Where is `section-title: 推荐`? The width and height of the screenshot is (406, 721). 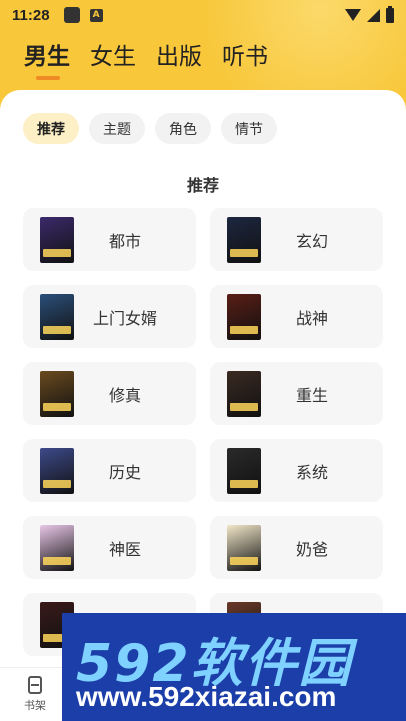 section-title: 推荐 is located at coordinates (202, 185).